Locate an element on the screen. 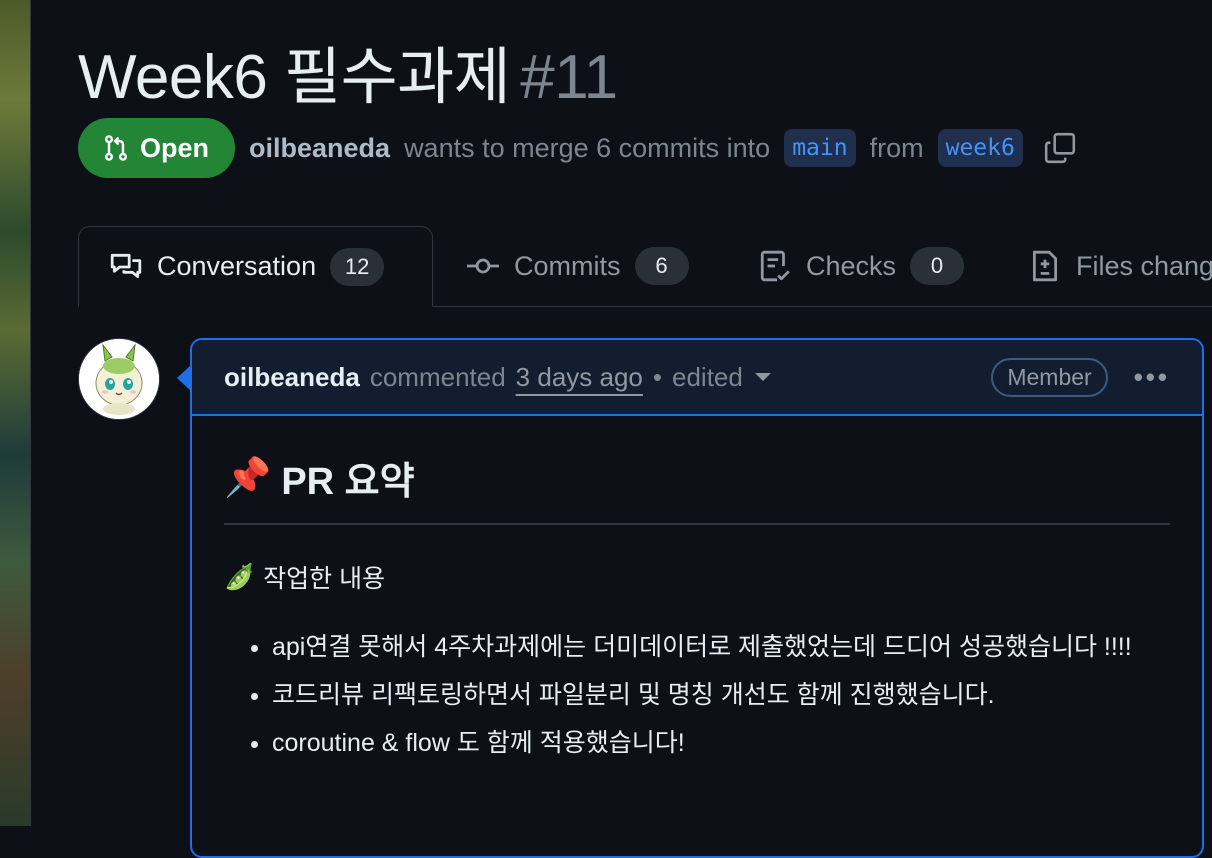  pr-title-row: Week6 필수과제 #11 is located at coordinates (348, 71).